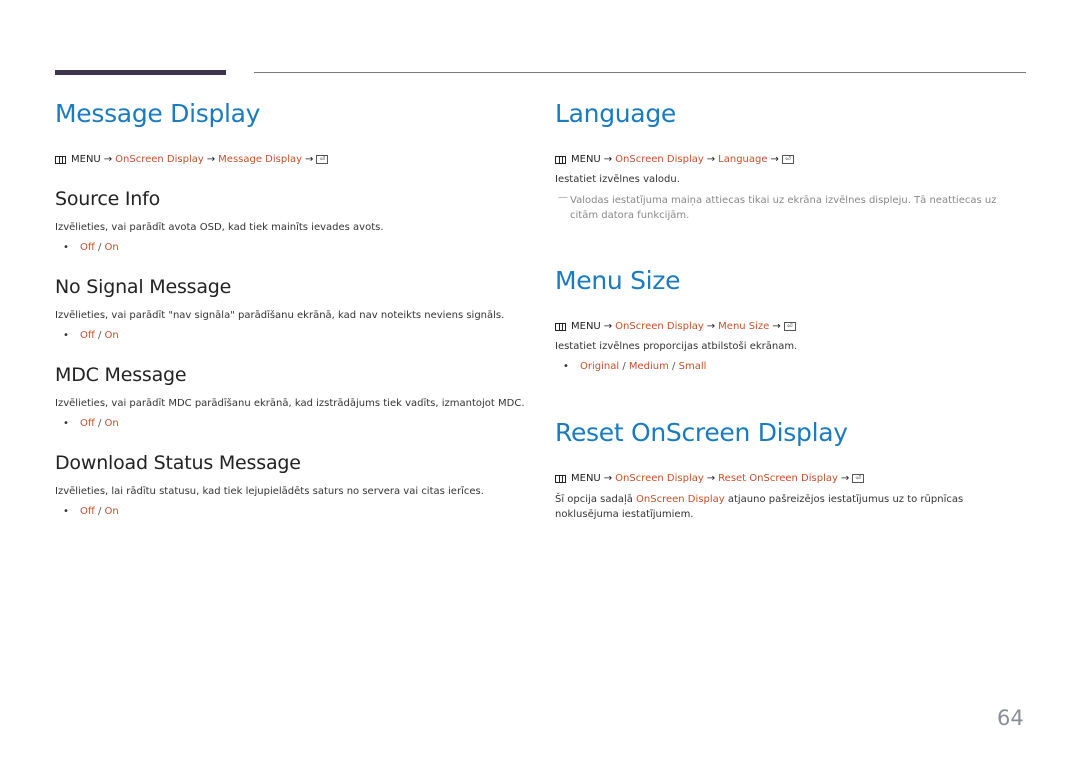 The image size is (1080, 763). Describe the element at coordinates (121, 375) in the screenshot. I see `subsection-heading-mdc-message: MDC Message` at that location.